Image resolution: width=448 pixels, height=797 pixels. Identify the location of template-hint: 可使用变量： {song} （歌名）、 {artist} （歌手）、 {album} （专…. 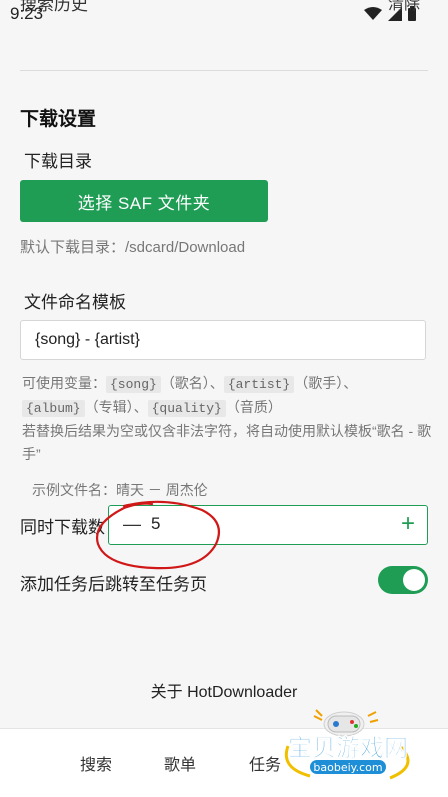
(227, 419).